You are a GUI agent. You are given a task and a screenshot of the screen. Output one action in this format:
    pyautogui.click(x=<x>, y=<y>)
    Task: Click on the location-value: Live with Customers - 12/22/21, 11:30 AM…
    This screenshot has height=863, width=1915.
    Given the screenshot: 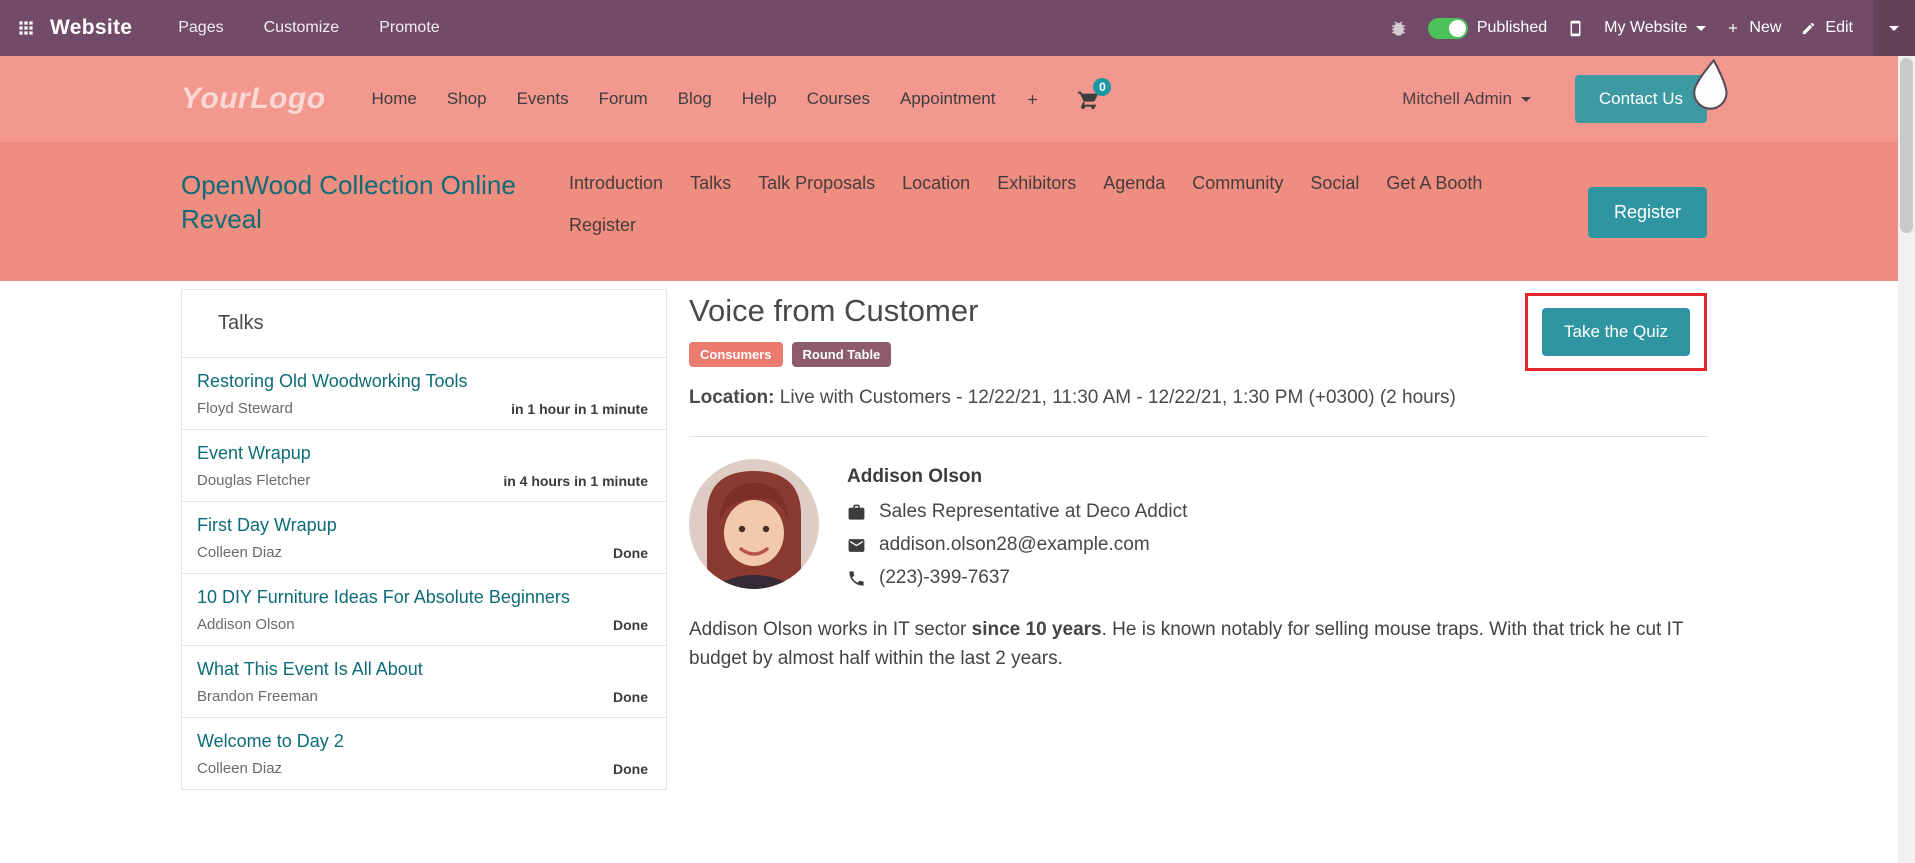 What is the action you would take?
    pyautogui.click(x=1117, y=397)
    